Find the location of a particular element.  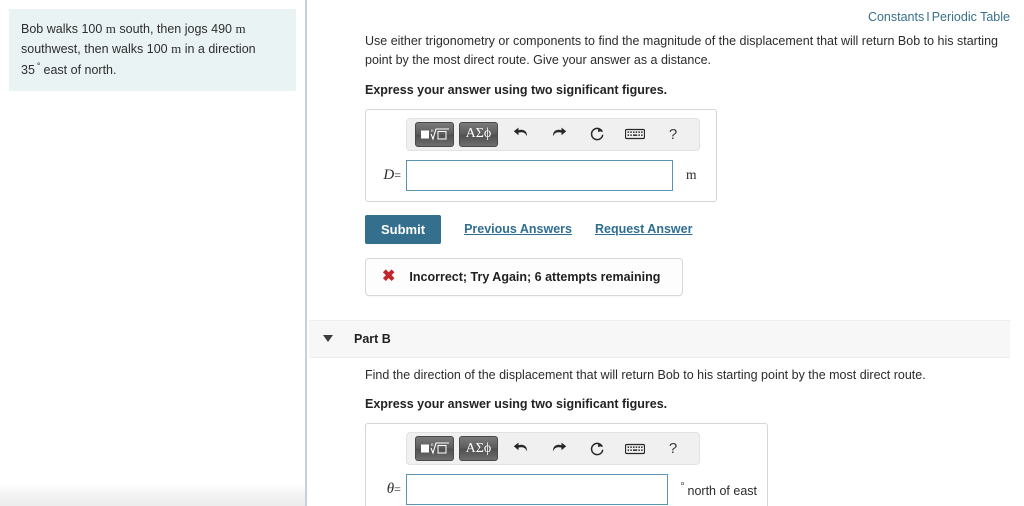

link-separator: I is located at coordinates (928, 17).